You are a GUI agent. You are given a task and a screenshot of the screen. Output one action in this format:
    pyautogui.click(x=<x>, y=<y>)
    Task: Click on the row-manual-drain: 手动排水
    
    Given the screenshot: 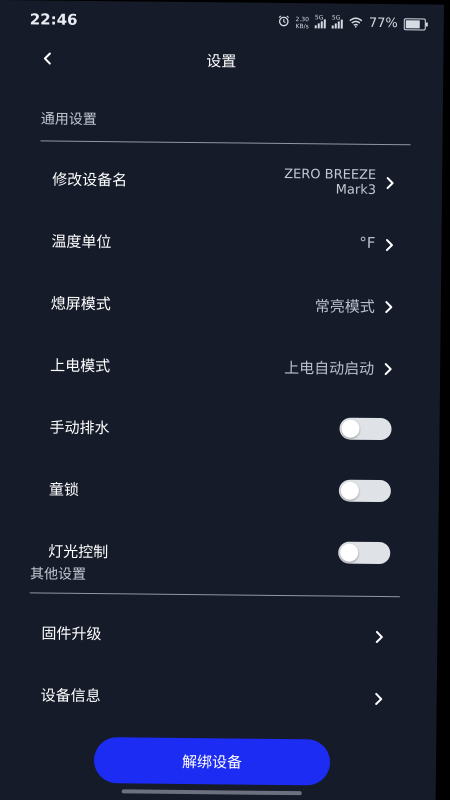 What is the action you would take?
    pyautogui.click(x=217, y=428)
    